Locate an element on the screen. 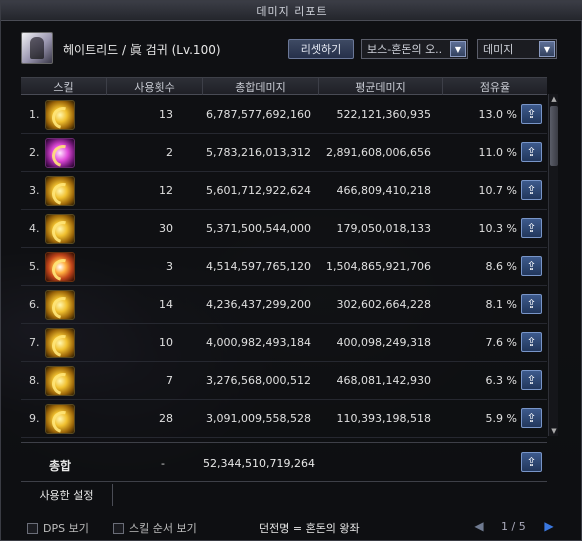 Image resolution: width=582 pixels, height=541 pixels. page-indicator: 1 / 5 is located at coordinates (513, 526).